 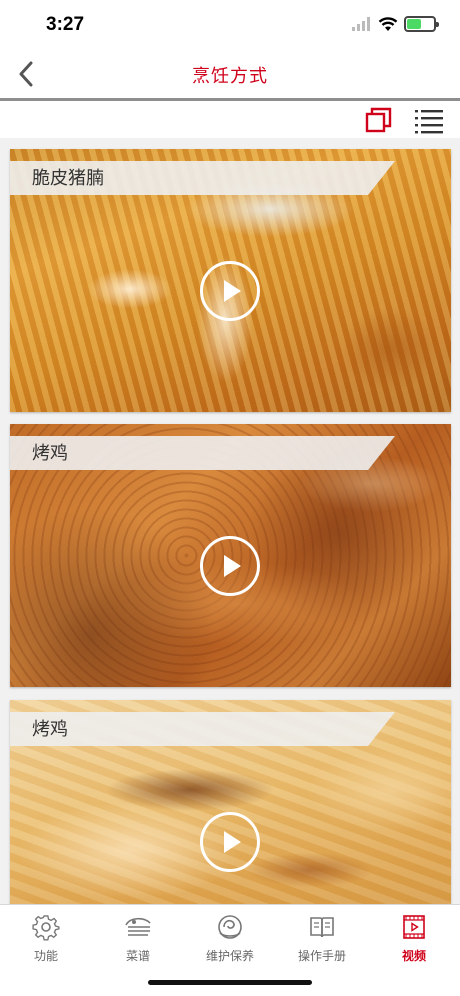 I want to click on tab-label: 维护保养, so click(x=229, y=956).